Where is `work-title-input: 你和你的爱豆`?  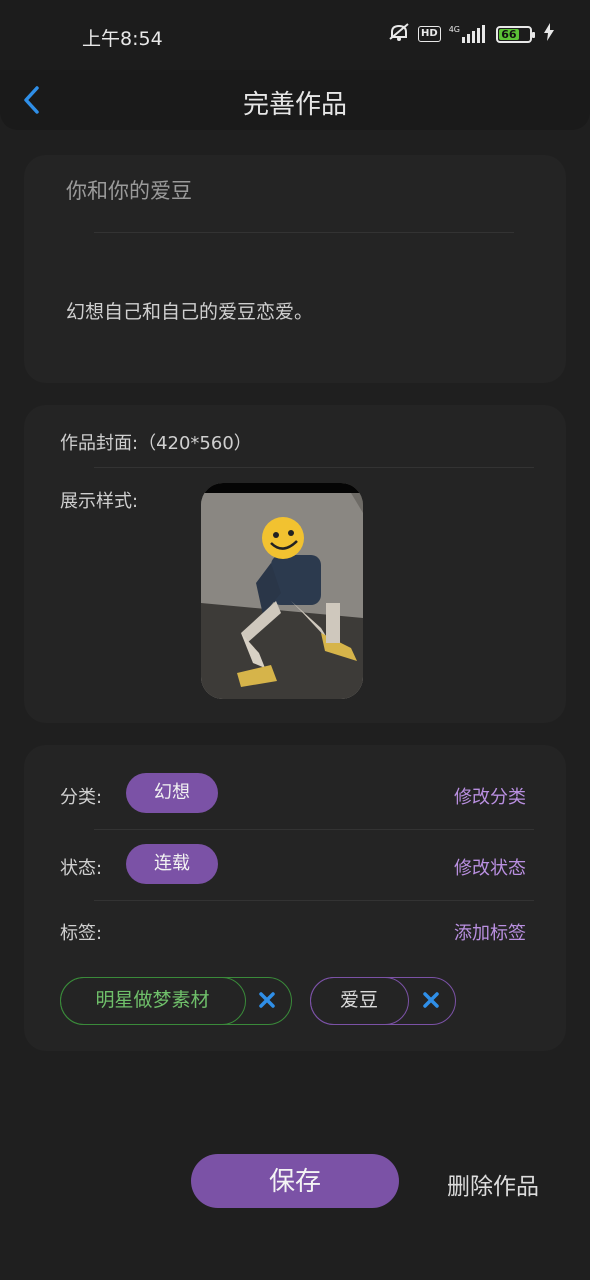 work-title-input: 你和你的爱豆 is located at coordinates (129, 190).